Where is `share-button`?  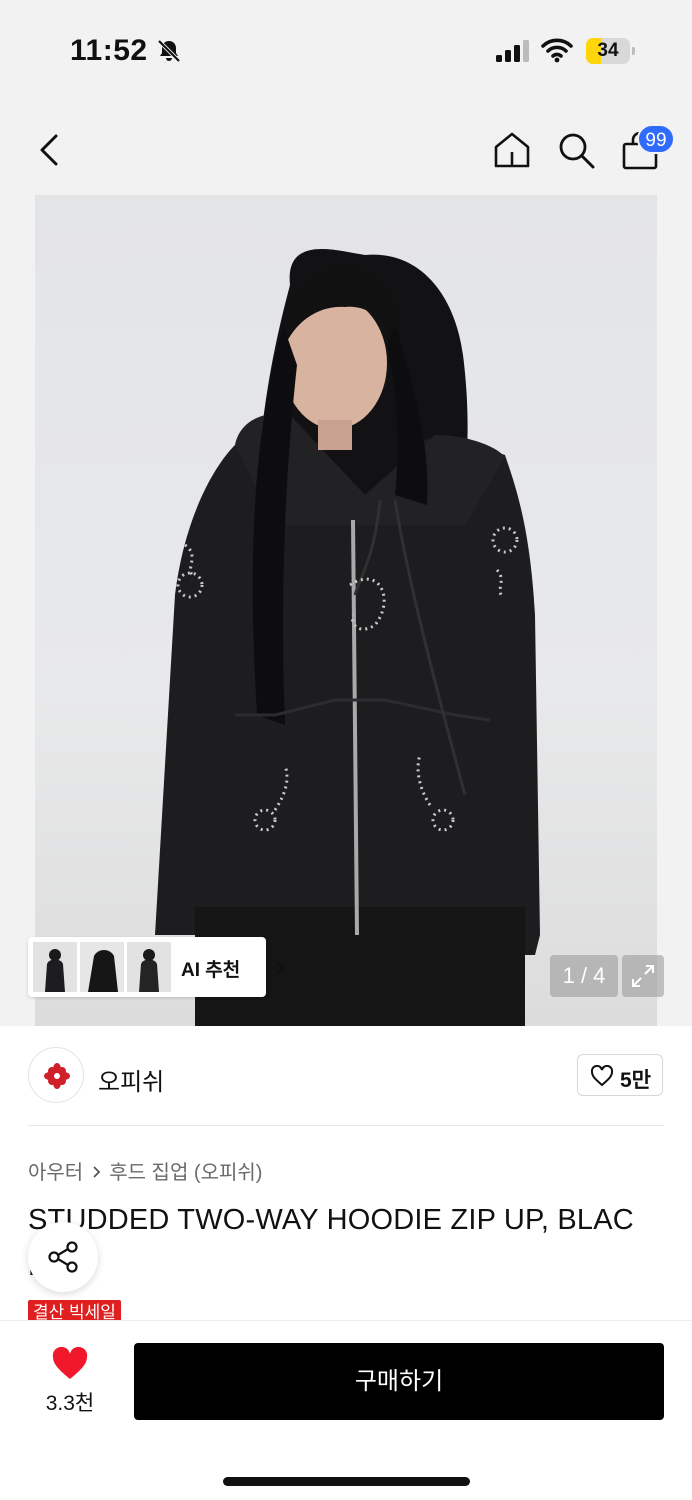
share-button is located at coordinates (63, 1257).